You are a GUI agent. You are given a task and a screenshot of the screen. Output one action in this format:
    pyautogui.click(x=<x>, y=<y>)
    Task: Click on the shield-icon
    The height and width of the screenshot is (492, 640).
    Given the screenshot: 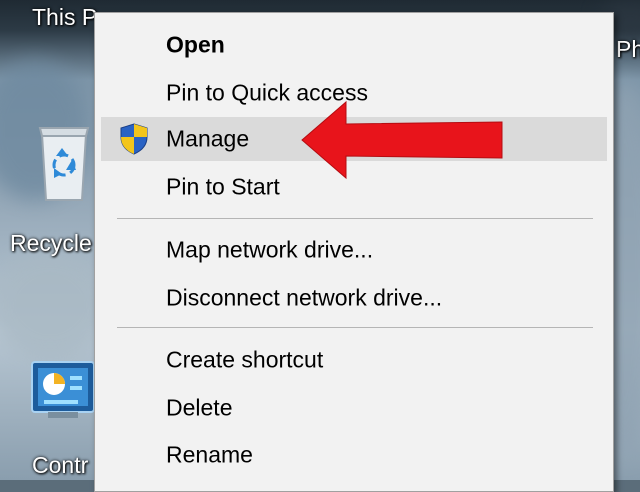 What is the action you would take?
    pyautogui.click(x=134, y=139)
    